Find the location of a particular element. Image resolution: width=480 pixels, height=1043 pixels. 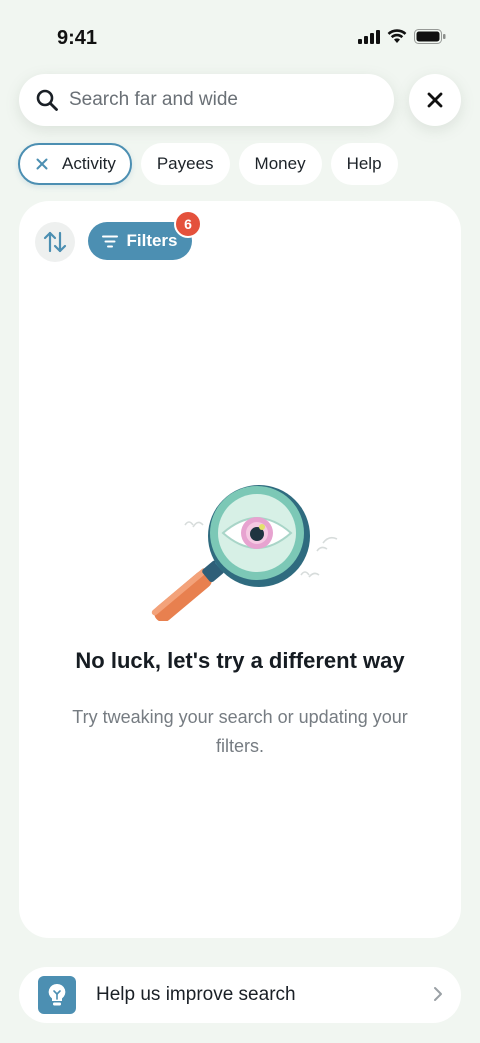

category-chips: Activity Payees Money Help is located at coordinates (208, 164).